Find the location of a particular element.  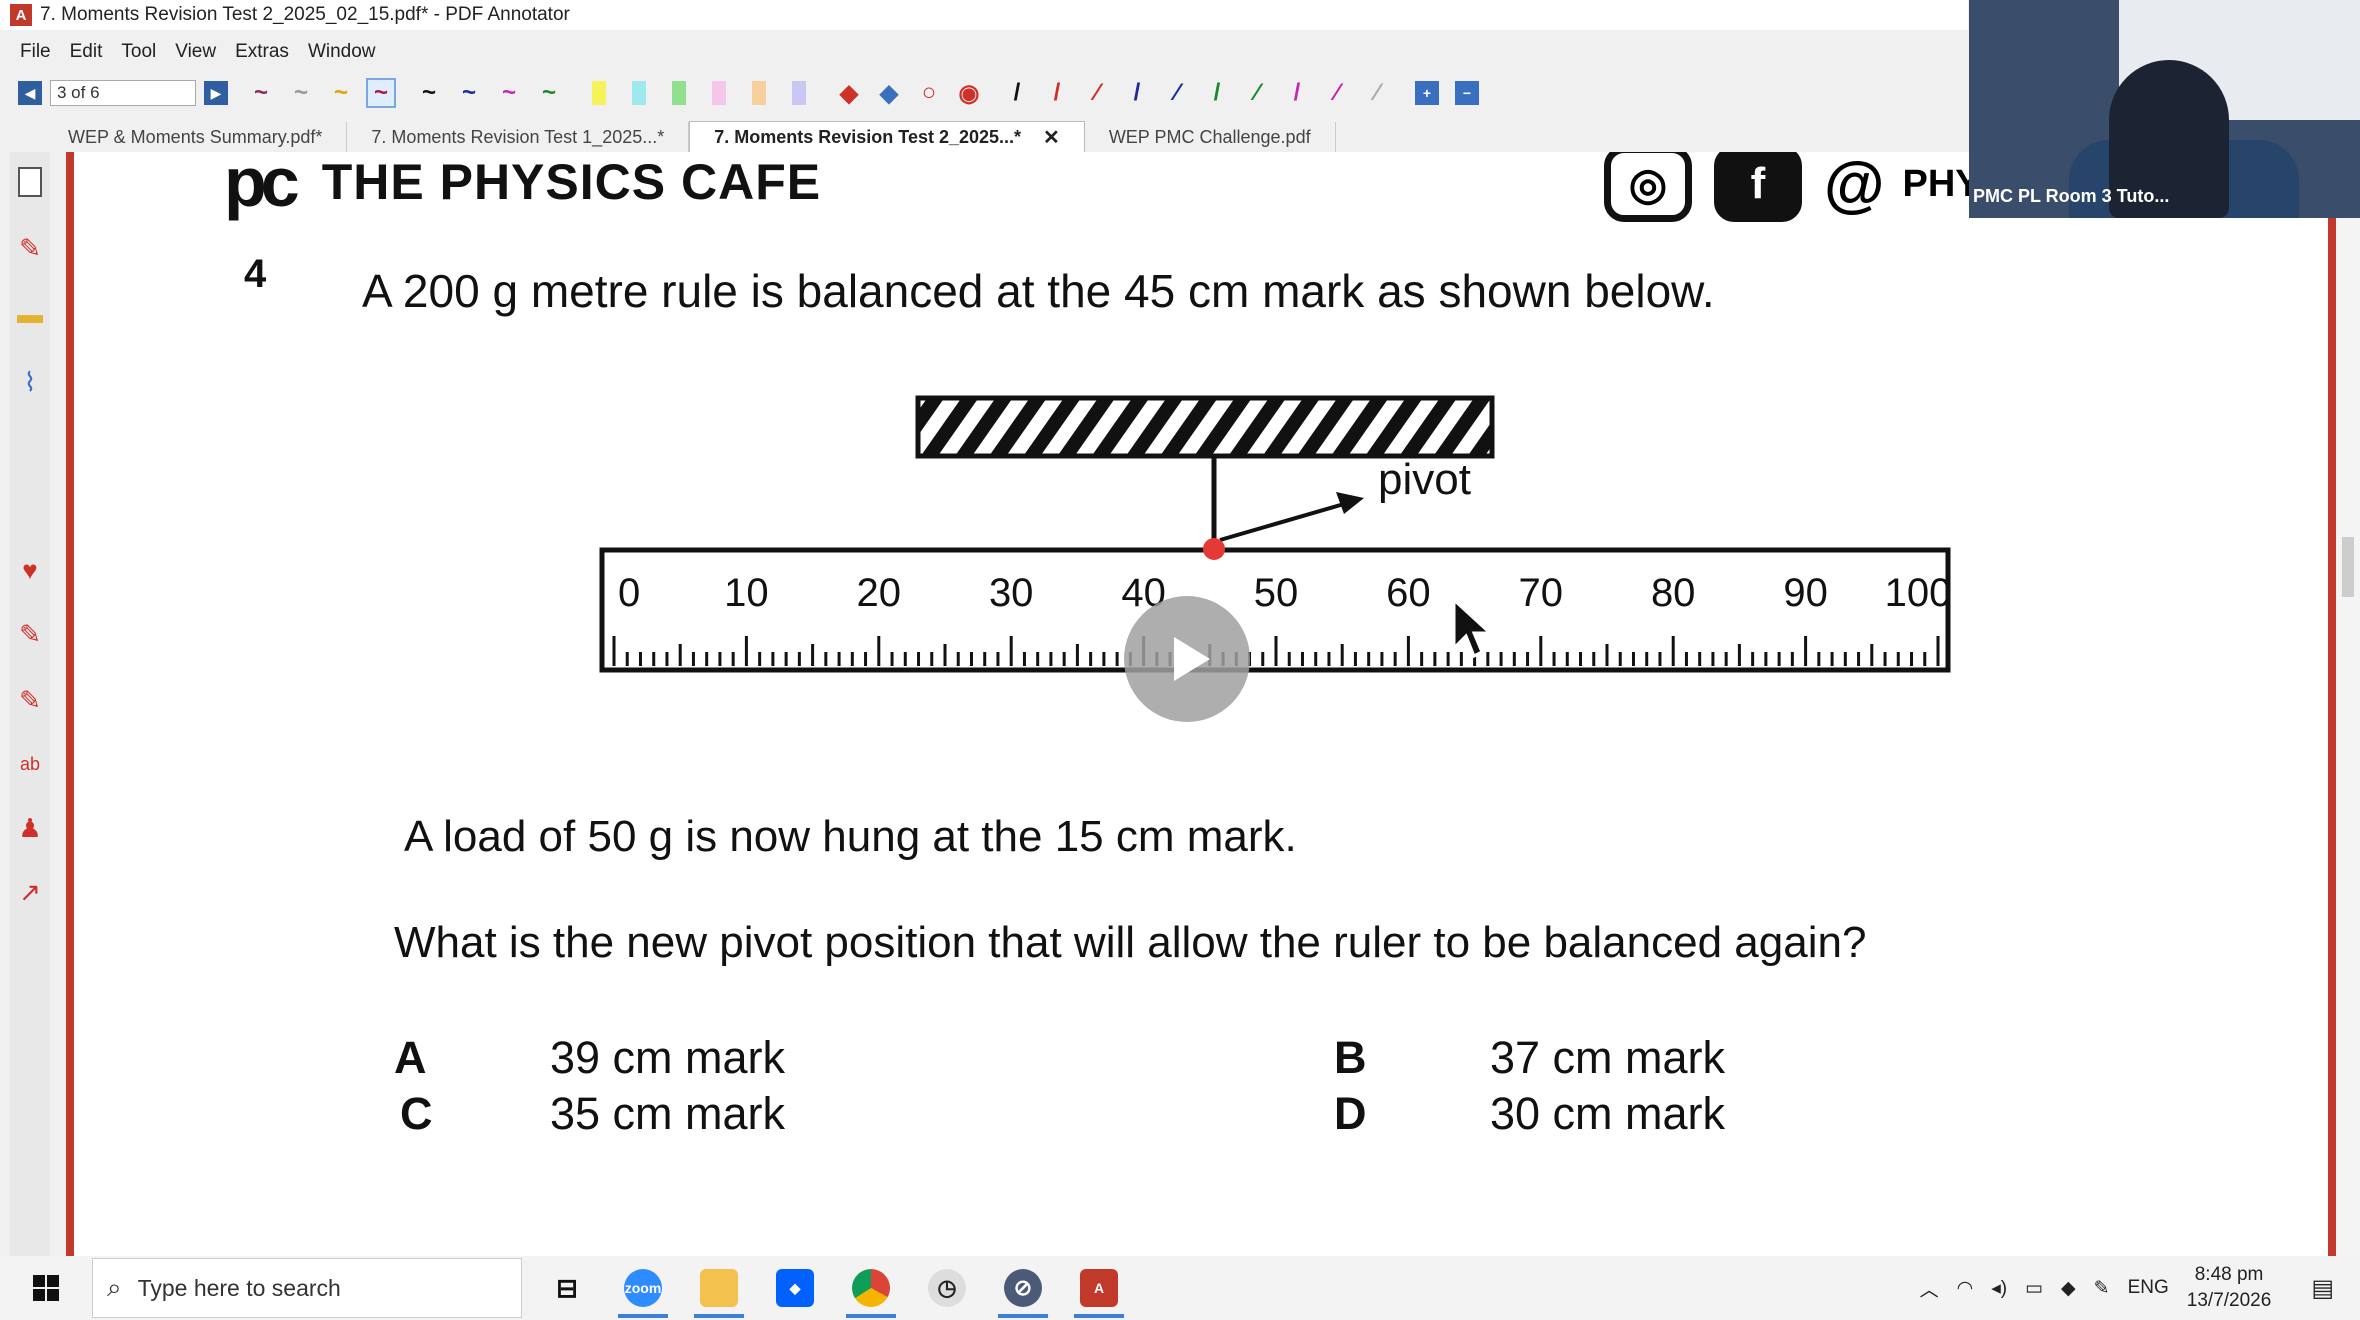

tab-wep-pmc-challenge: WEP PMC Challenge.pdf is located at coordinates (1210, 137).